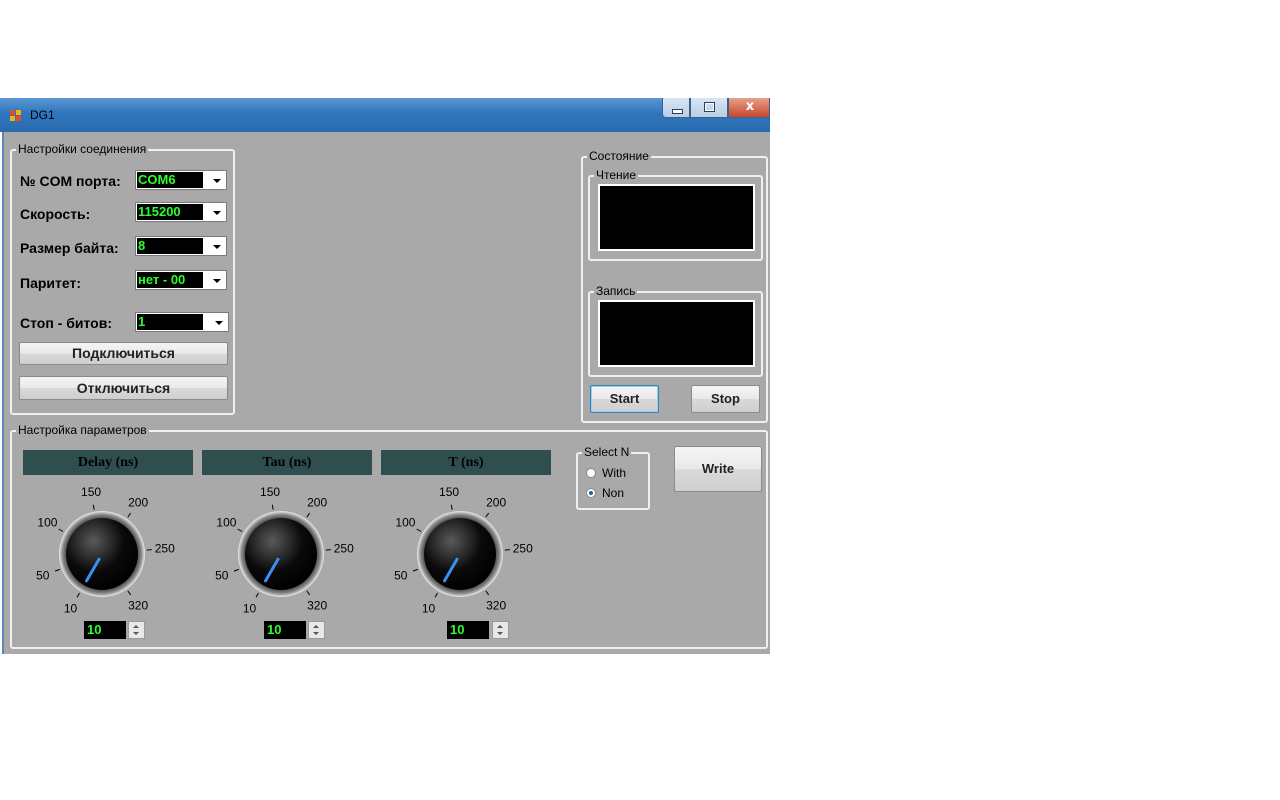 The height and width of the screenshot is (800, 1280). What do you see at coordinates (709, 108) in the screenshot?
I see `maximize-button` at bounding box center [709, 108].